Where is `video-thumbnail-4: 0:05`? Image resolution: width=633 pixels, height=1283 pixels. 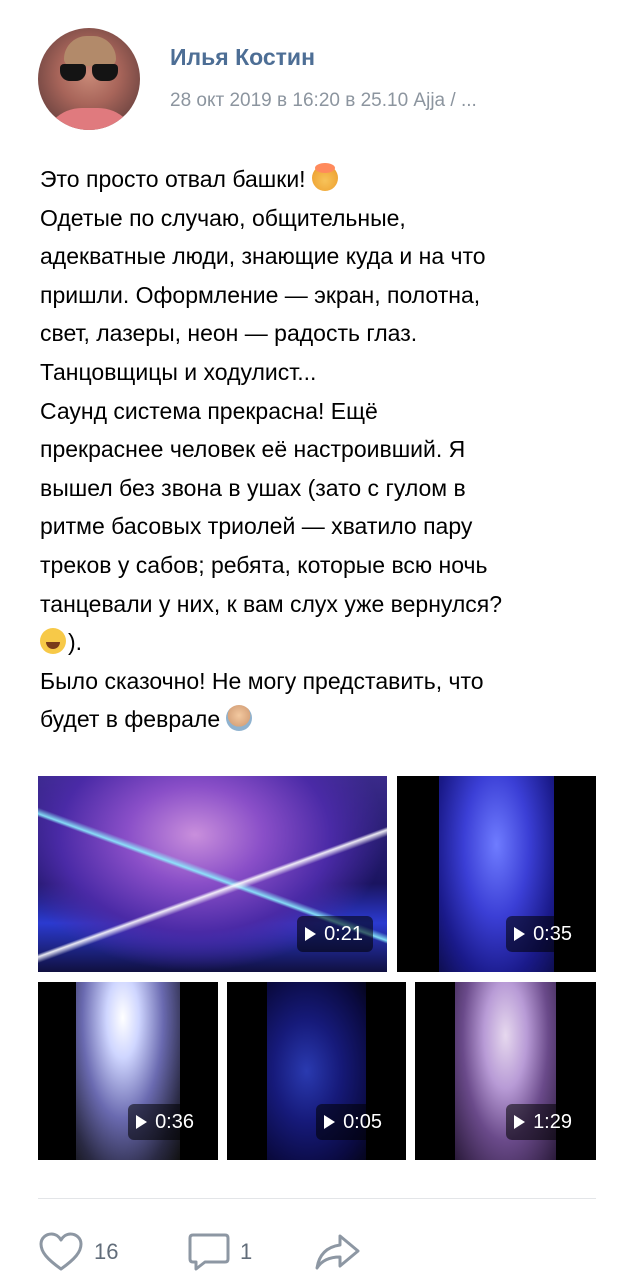 video-thumbnail-4: 0:05 is located at coordinates (316, 1071).